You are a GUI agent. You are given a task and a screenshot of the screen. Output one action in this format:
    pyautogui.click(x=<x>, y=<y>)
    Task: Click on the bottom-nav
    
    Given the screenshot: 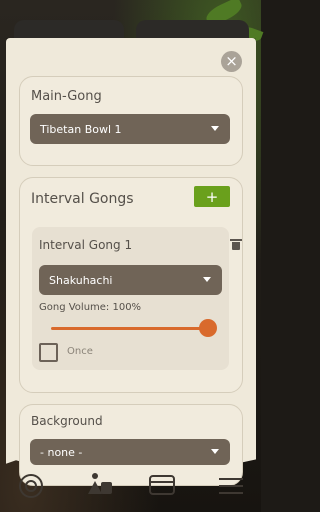 What is the action you would take?
    pyautogui.click(x=130, y=488)
    